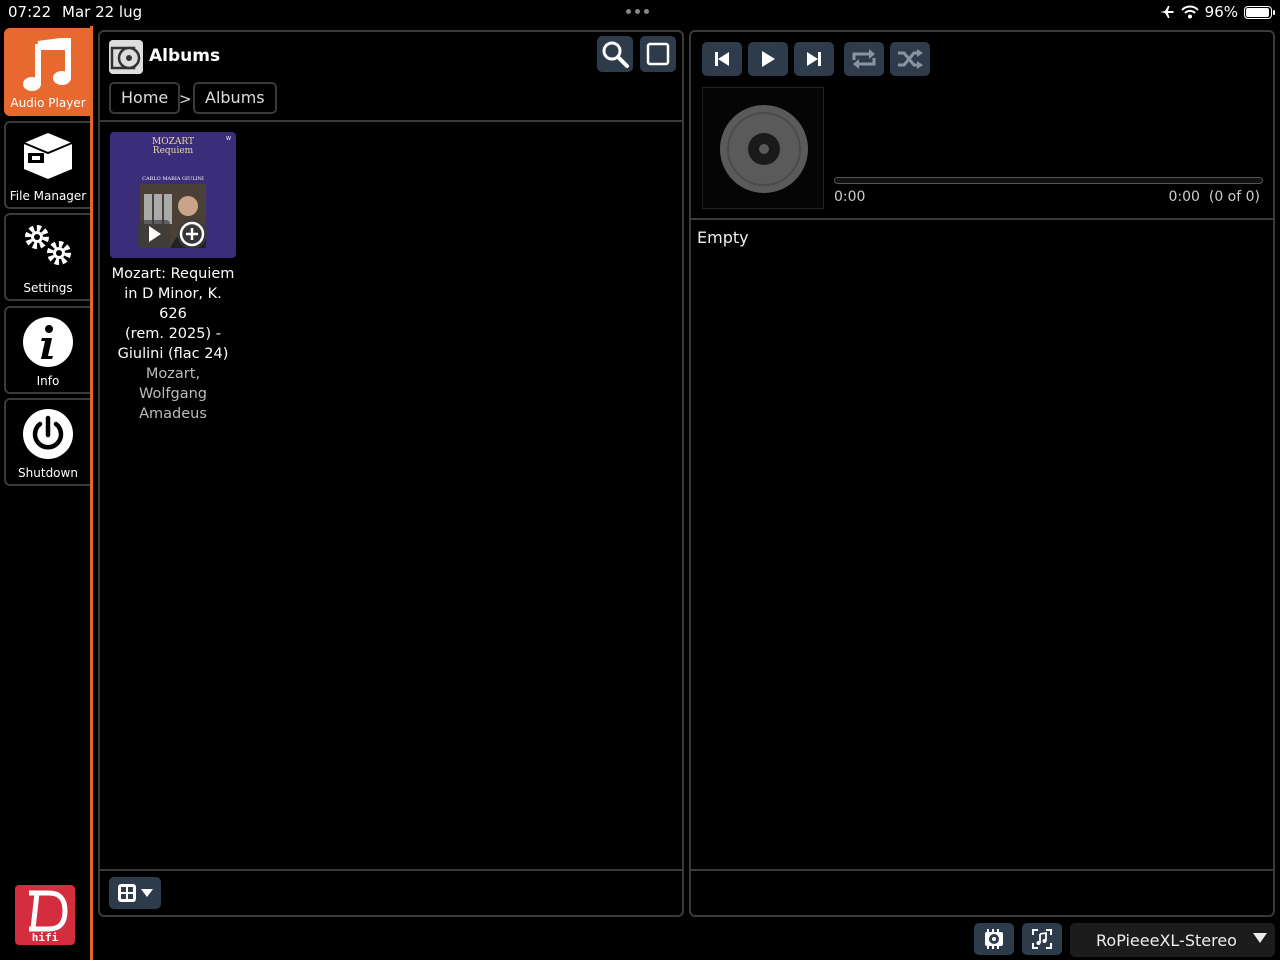  I want to click on sidebar-item-info: Info, so click(47, 350).